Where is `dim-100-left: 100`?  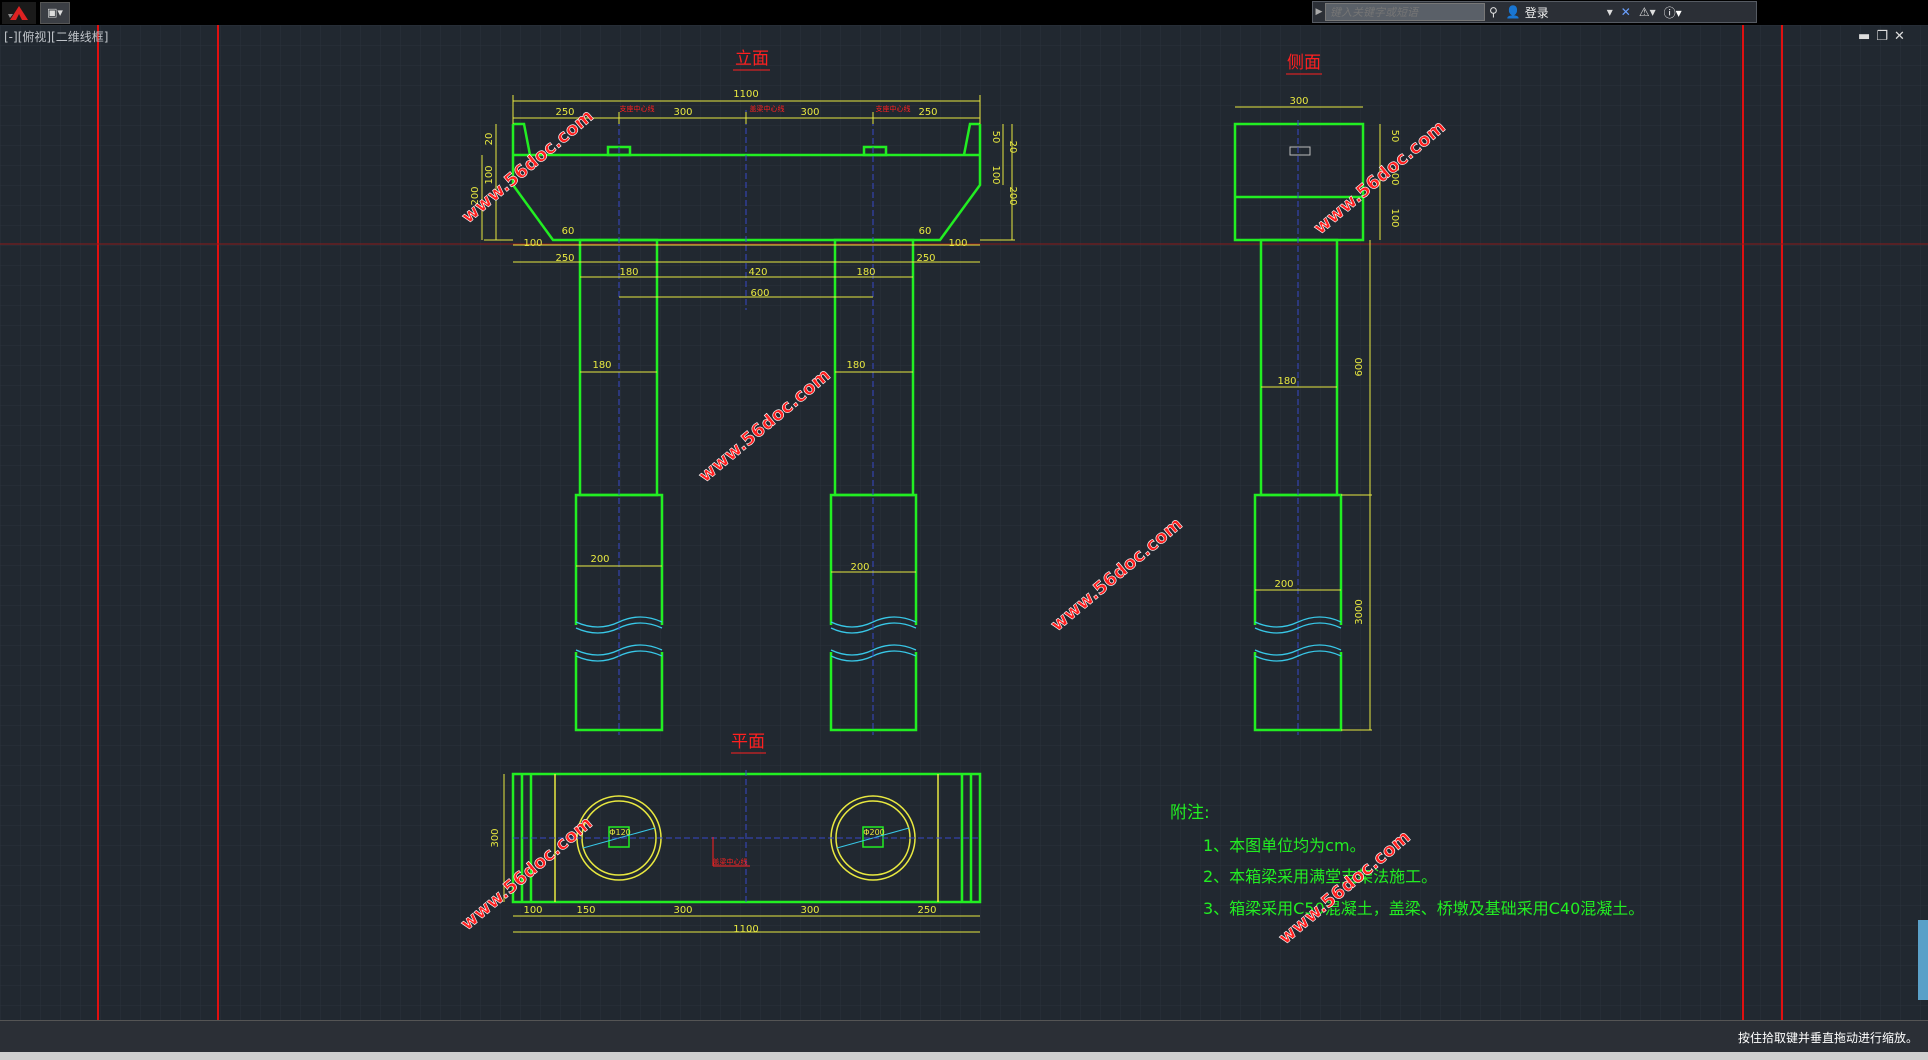 dim-100-left: 100 is located at coordinates (532, 243).